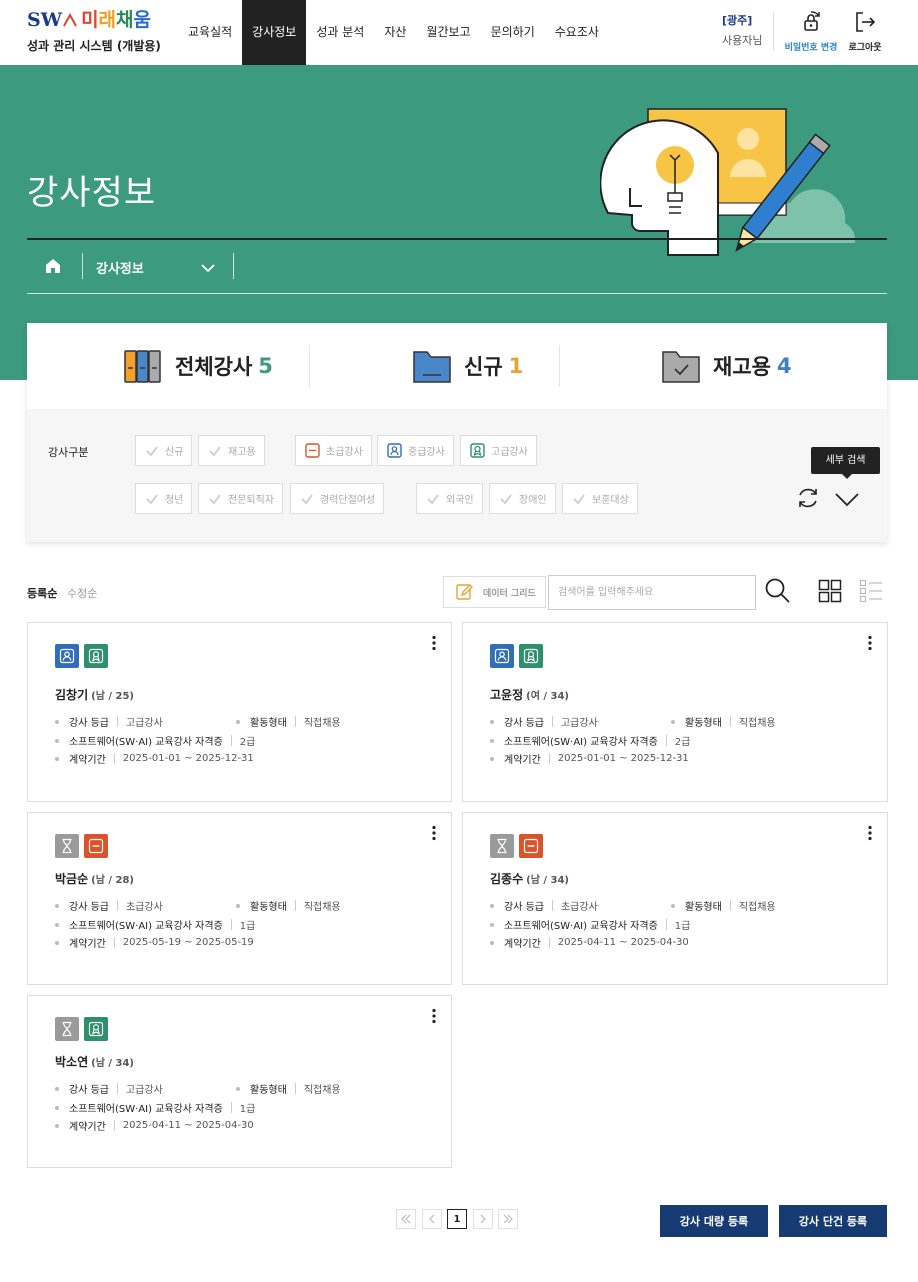  What do you see at coordinates (155, 924) in the screenshot?
I see `cert-row: 소프트웨어(SW·AI) 교육강사 자격증 1급` at bounding box center [155, 924].